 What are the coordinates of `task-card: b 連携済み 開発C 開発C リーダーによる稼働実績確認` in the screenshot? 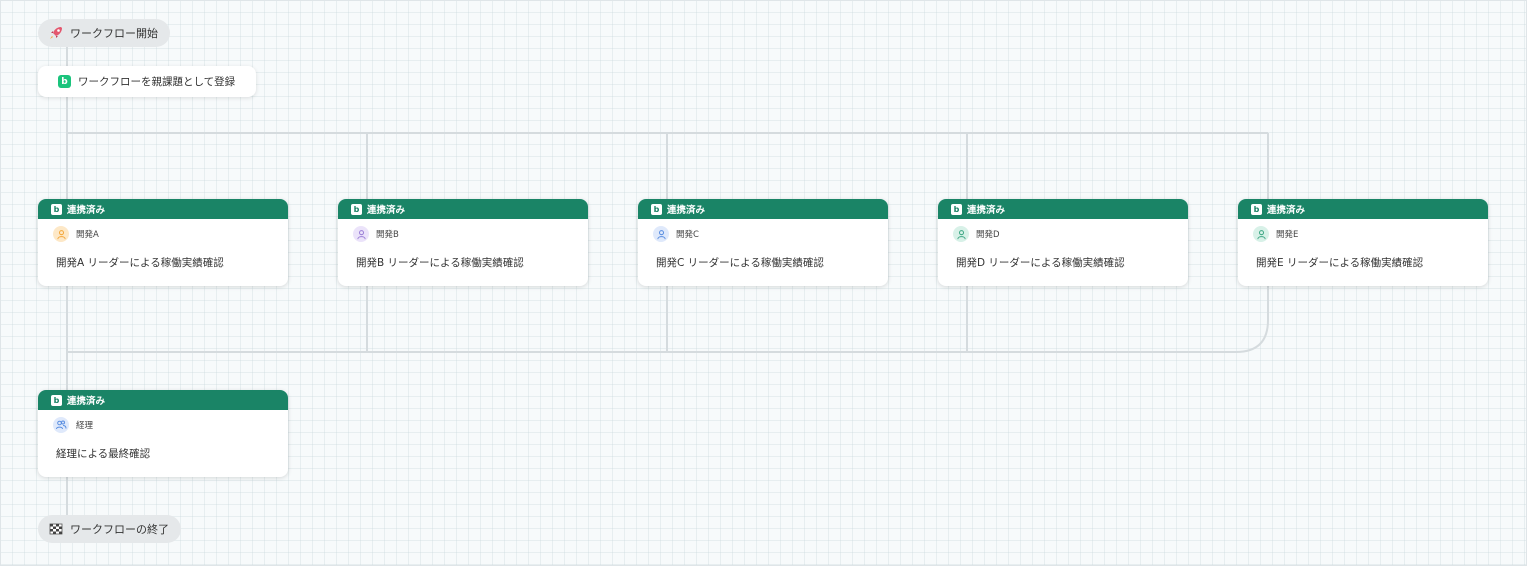 It's located at (763, 242).